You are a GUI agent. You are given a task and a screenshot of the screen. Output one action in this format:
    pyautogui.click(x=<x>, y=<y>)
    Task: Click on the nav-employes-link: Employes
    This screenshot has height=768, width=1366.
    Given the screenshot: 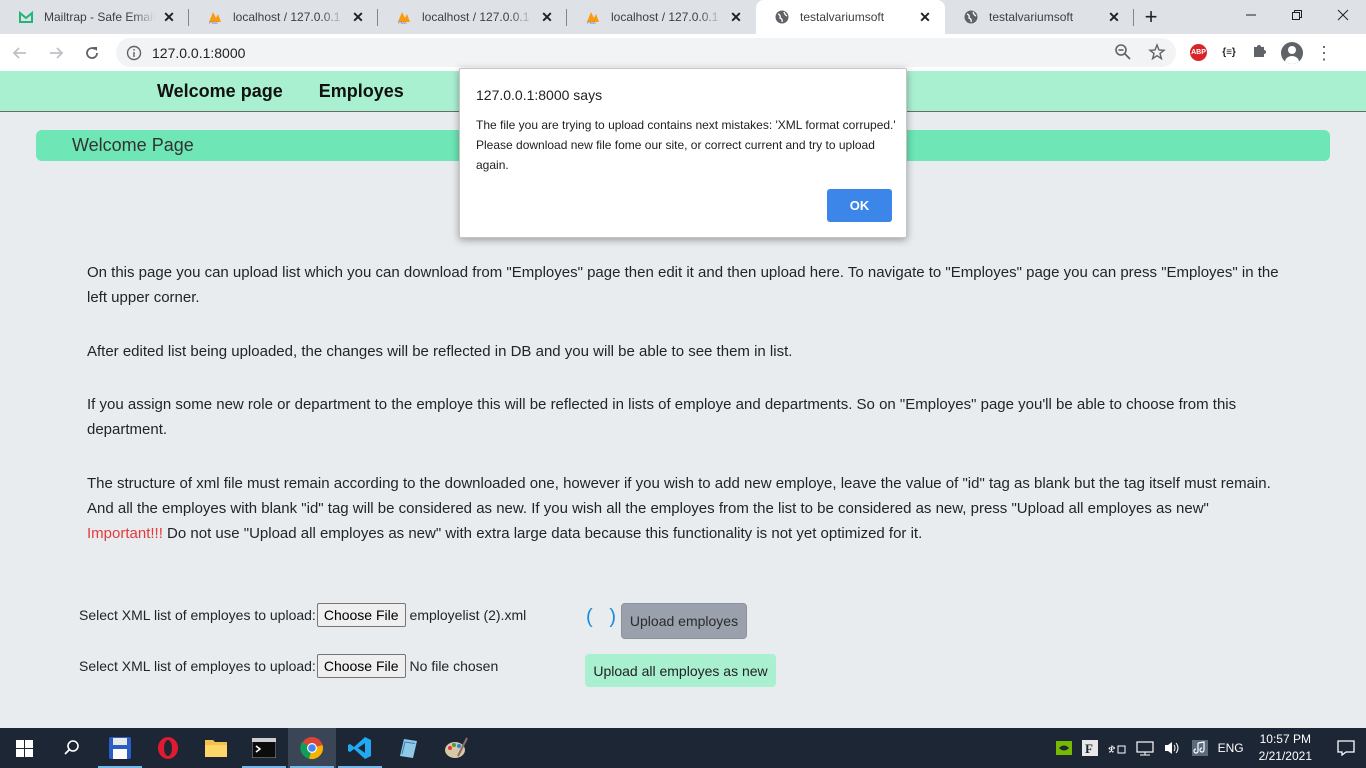 What is the action you would take?
    pyautogui.click(x=361, y=91)
    